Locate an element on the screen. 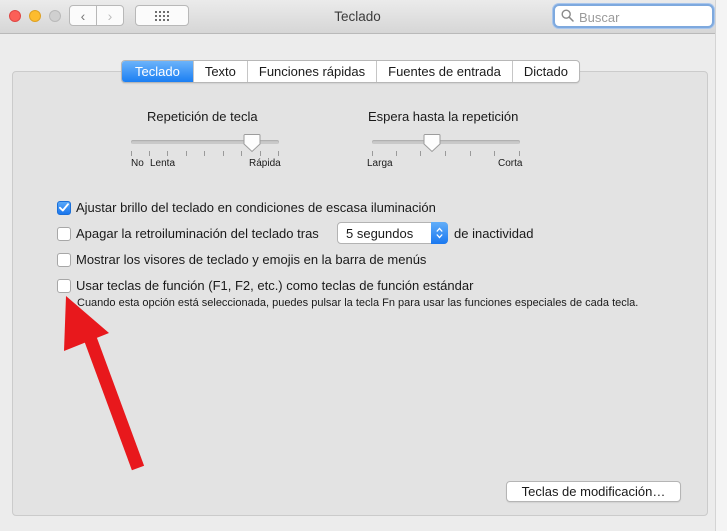 The width and height of the screenshot is (727, 531). adjust-brightness-checkbox is located at coordinates (64, 207).